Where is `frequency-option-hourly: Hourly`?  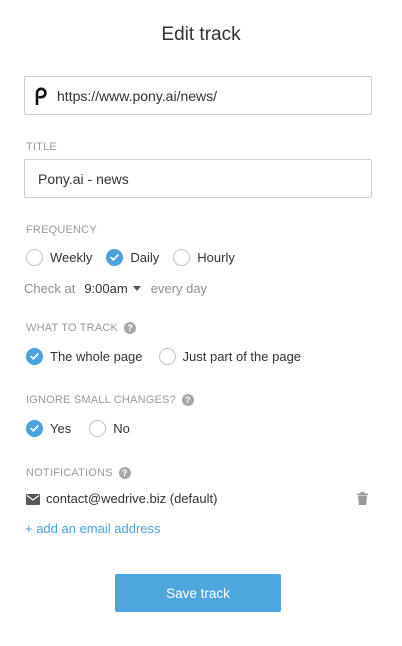
frequency-option-hourly: Hourly is located at coordinates (204, 257).